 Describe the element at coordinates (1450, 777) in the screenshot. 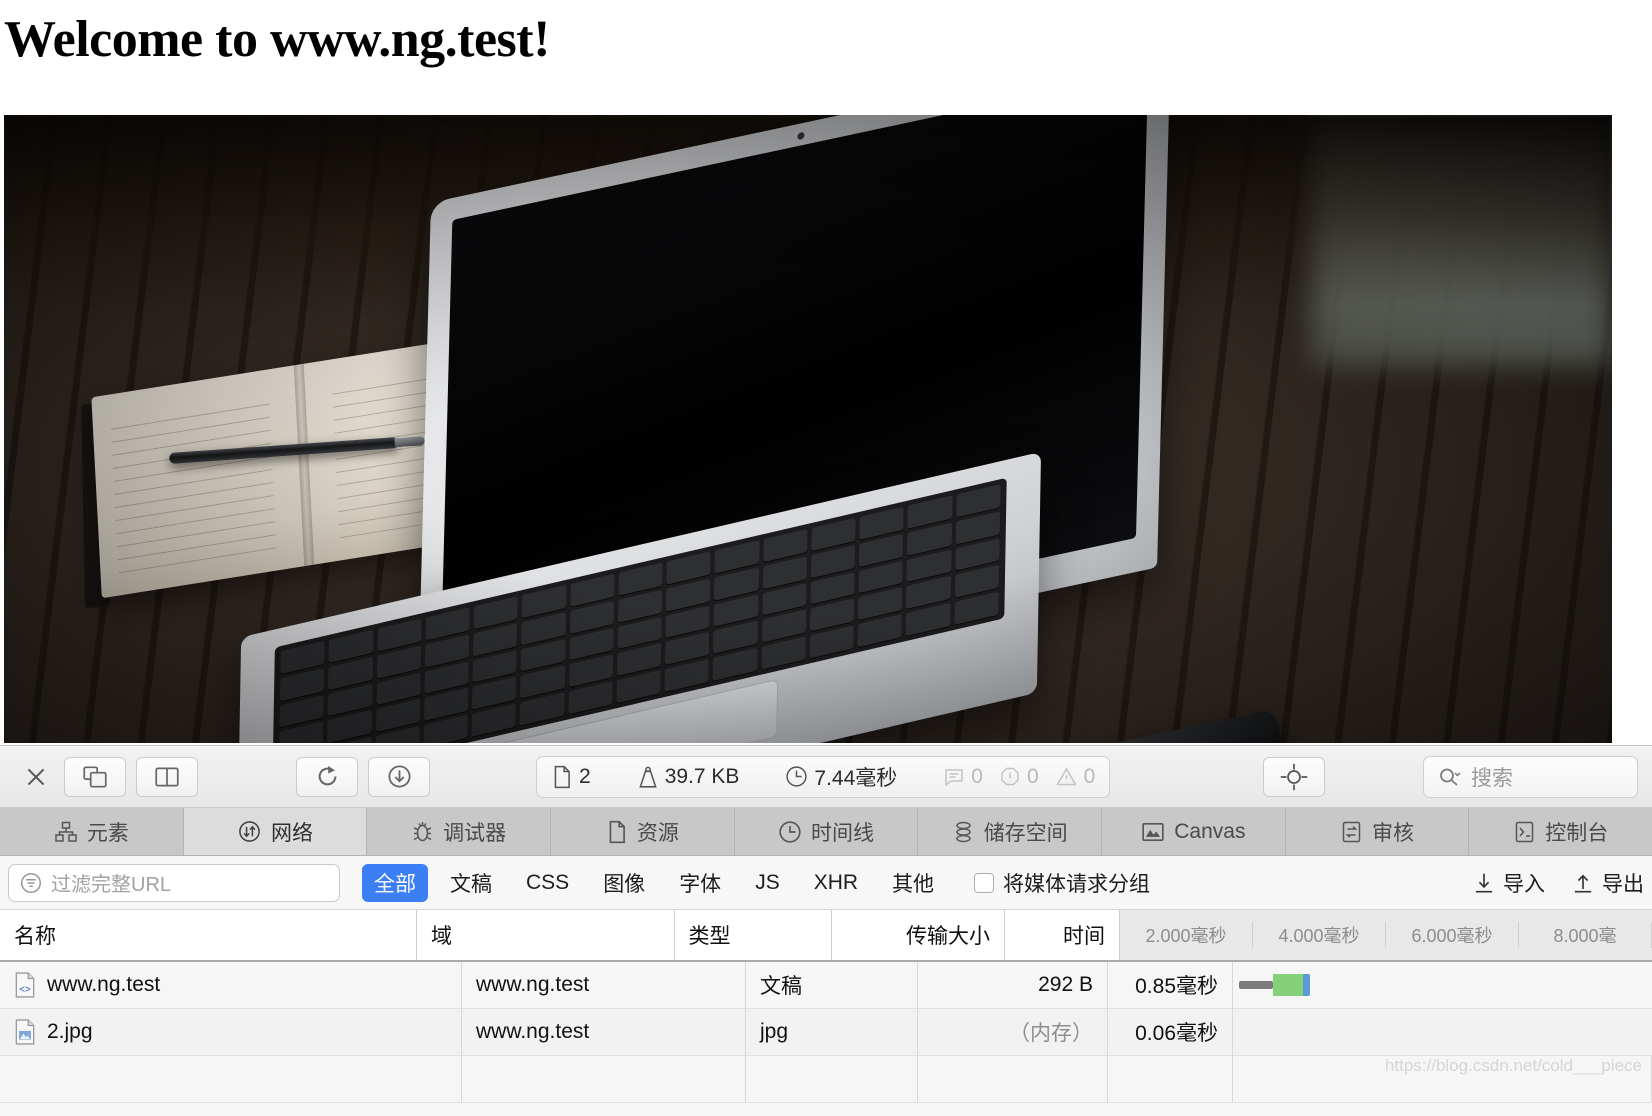

I see `search-icon` at that location.